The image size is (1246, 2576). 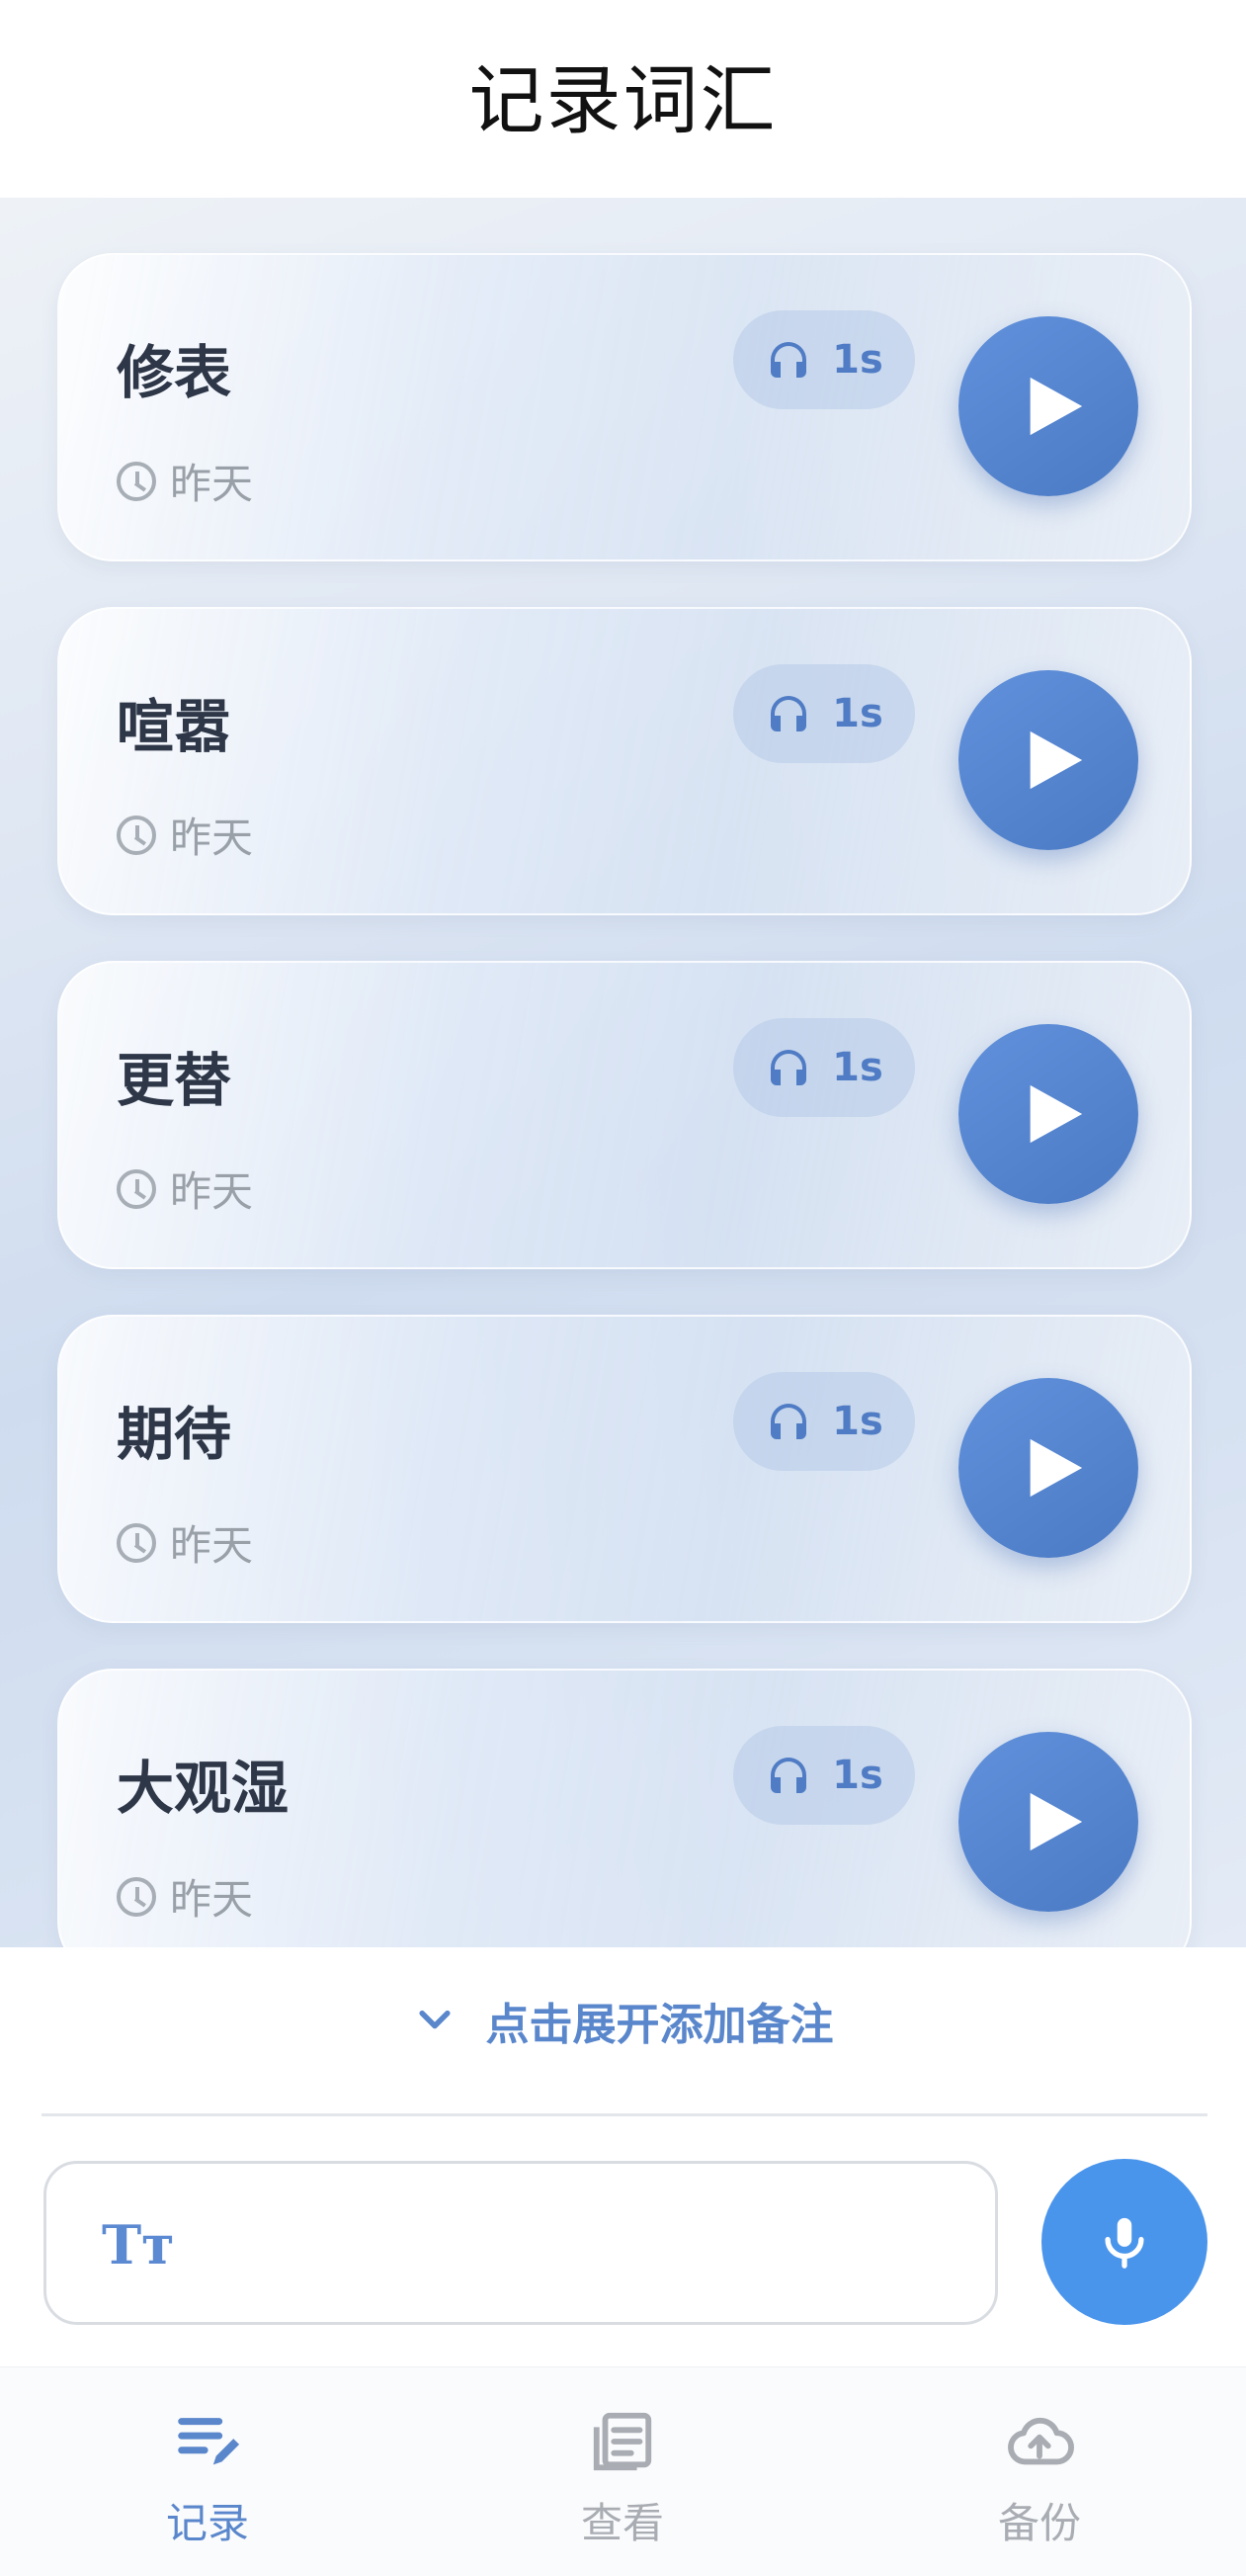 I want to click on tab-view: 查看, so click(x=622, y=2481).